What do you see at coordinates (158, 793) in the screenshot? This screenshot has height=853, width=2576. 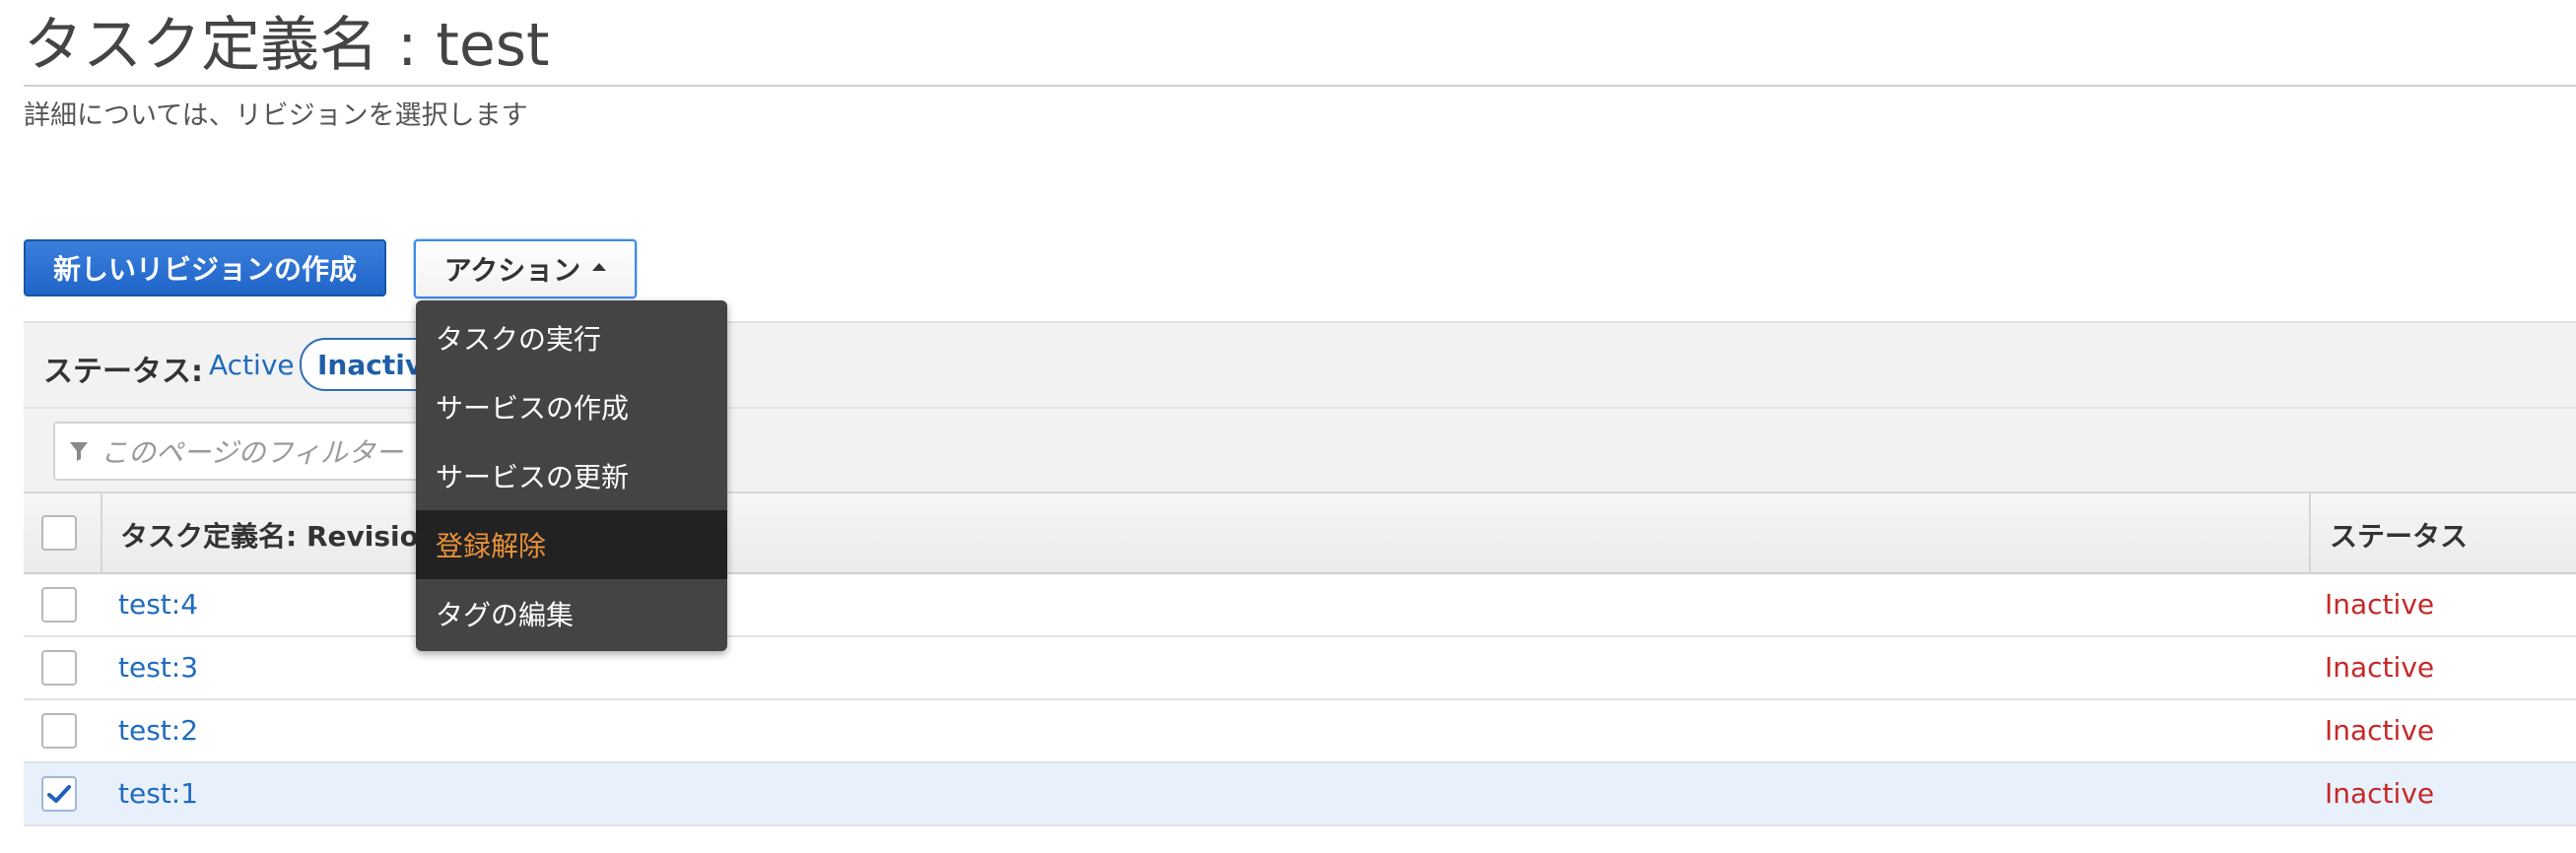 I see `revision-link: test:1` at bounding box center [158, 793].